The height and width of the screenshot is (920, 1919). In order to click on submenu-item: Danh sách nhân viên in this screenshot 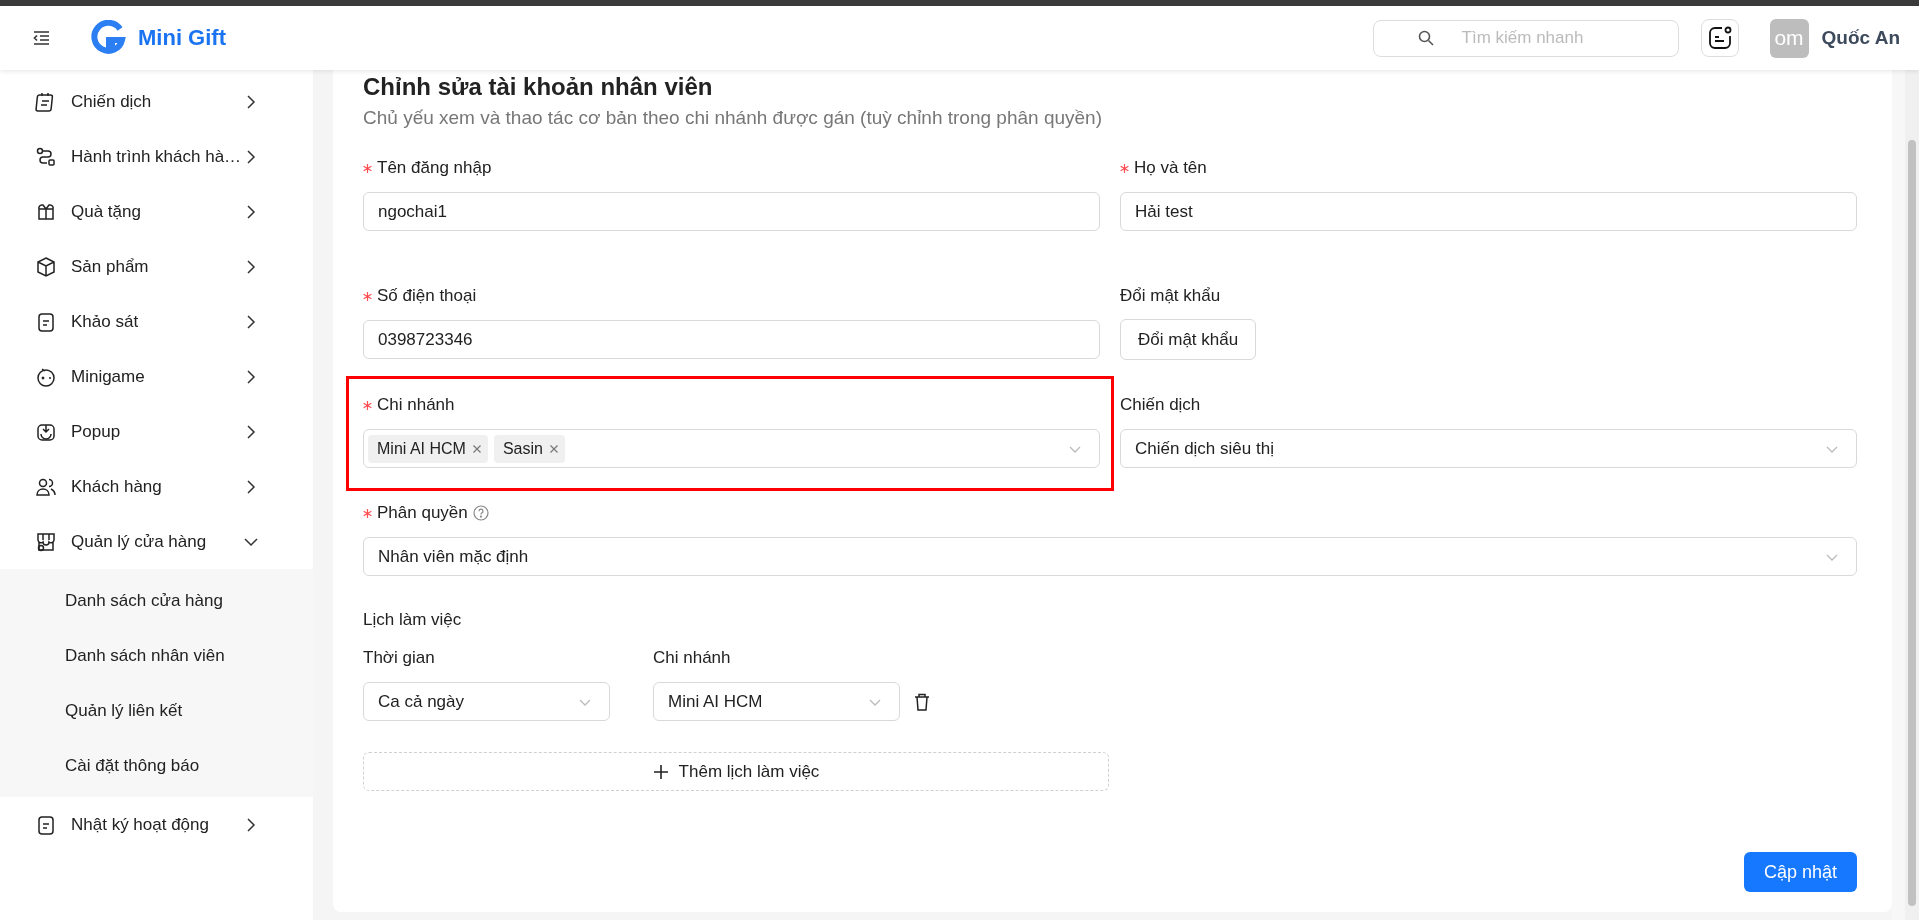, I will do `click(156, 655)`.